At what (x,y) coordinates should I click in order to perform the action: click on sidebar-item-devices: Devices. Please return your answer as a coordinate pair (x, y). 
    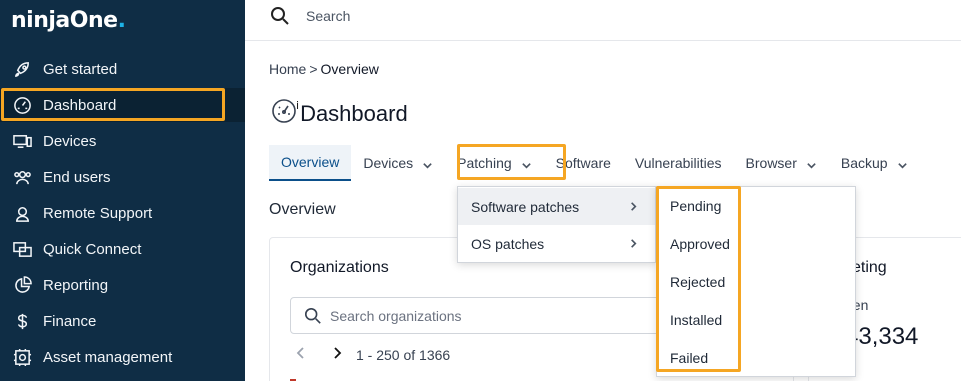
    Looking at the image, I should click on (122, 141).